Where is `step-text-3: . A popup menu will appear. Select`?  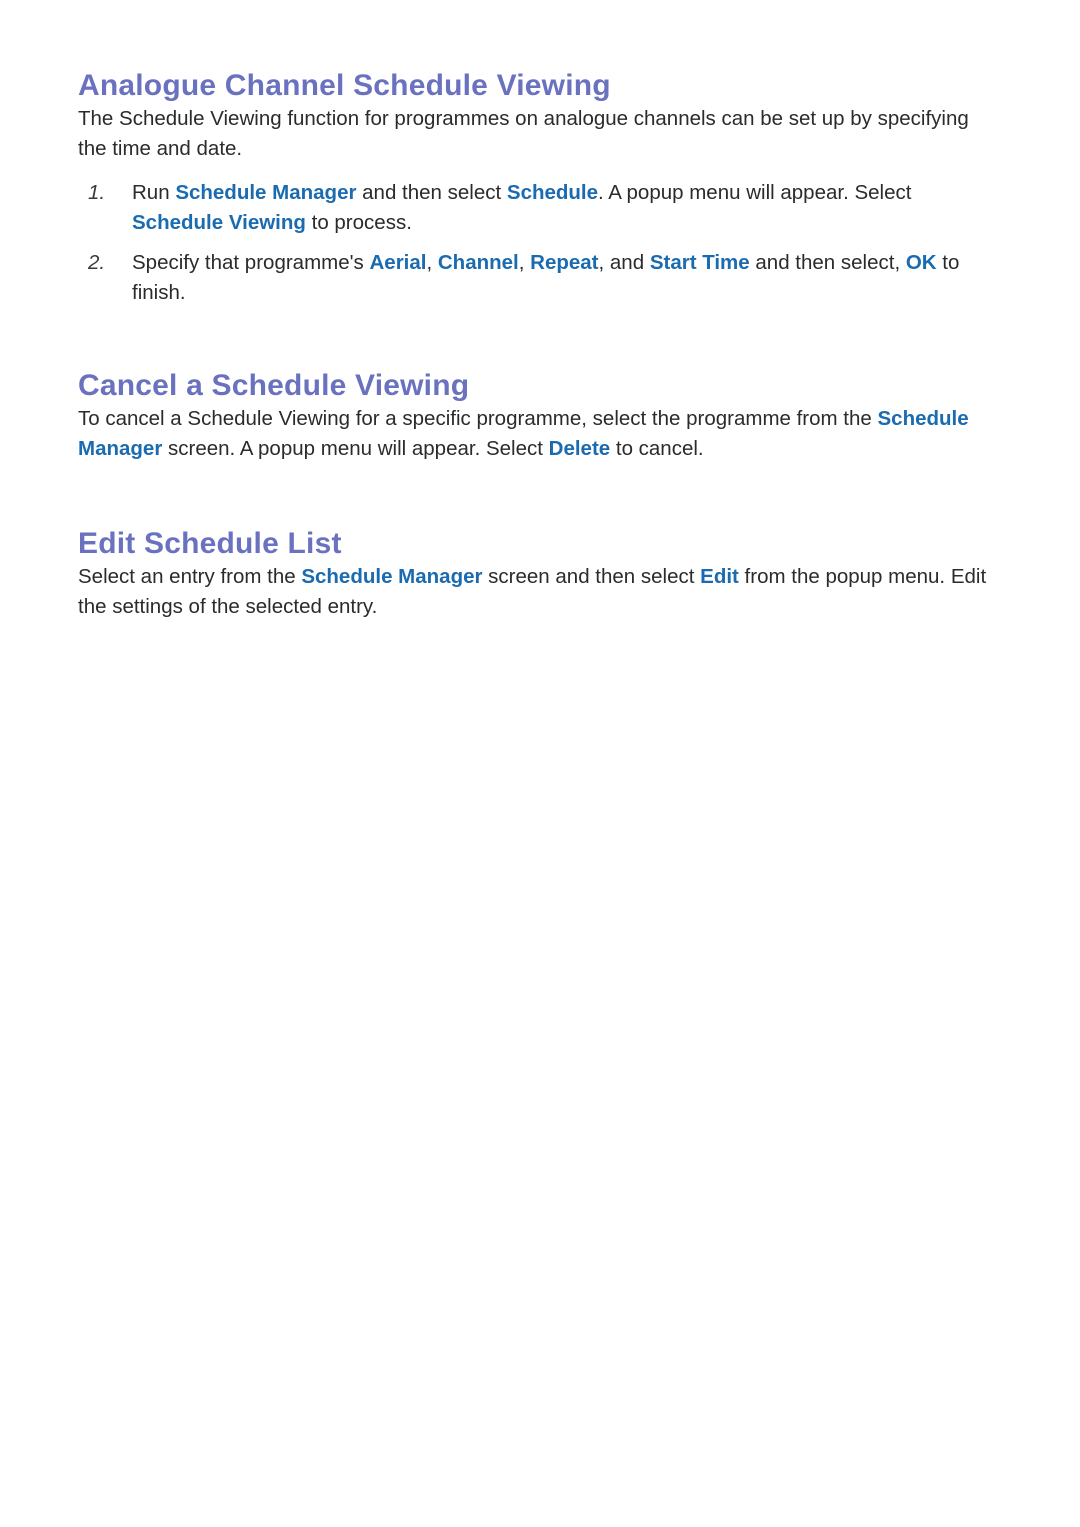 step-text-3: . A popup menu will appear. Select is located at coordinates (755, 192).